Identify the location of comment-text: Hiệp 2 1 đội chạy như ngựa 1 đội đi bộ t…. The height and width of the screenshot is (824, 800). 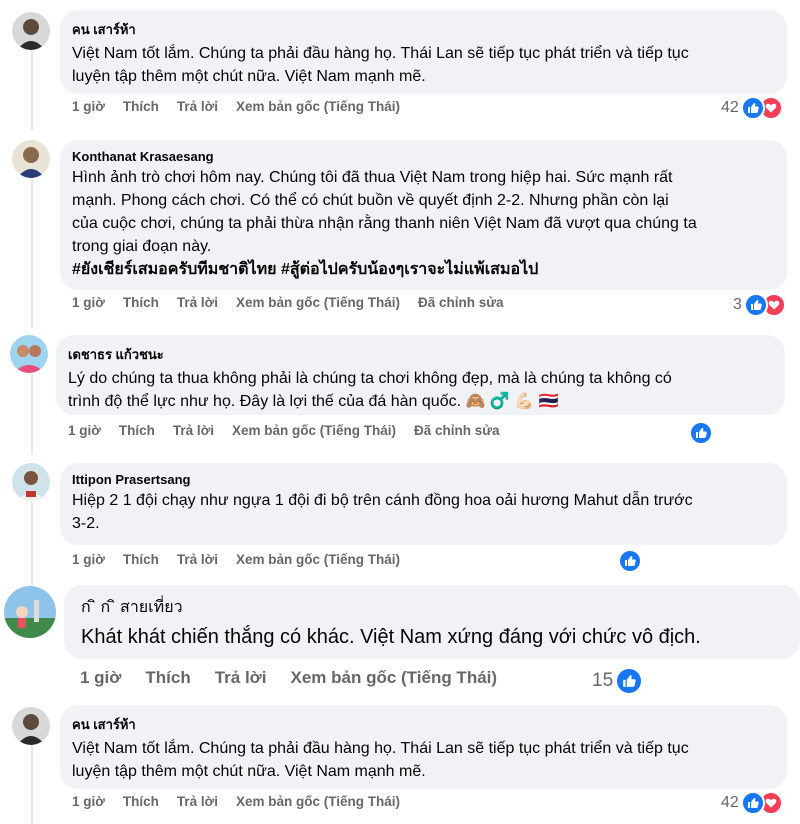
(382, 512).